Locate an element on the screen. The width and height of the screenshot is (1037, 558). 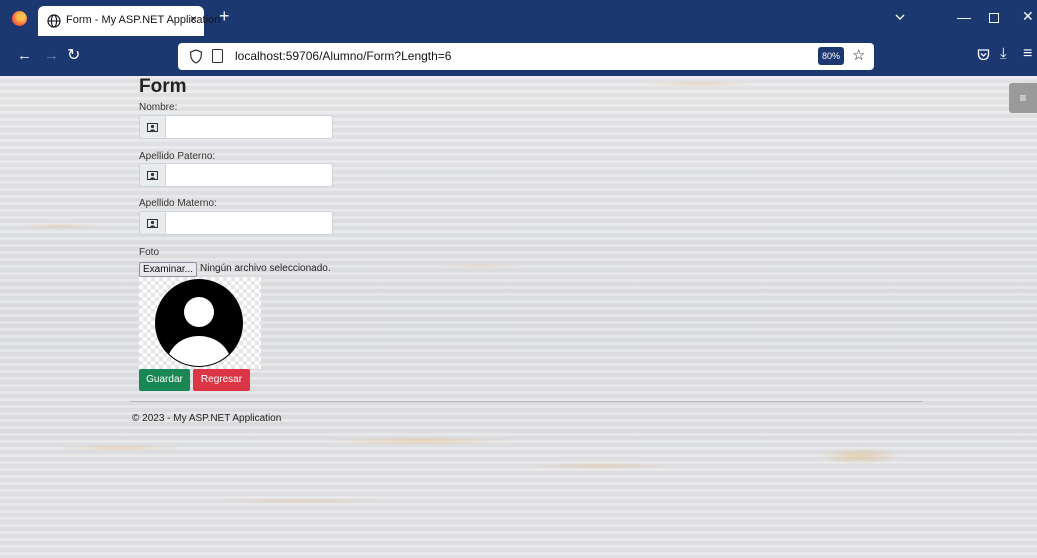
pocket-icon is located at coordinates (983, 54).